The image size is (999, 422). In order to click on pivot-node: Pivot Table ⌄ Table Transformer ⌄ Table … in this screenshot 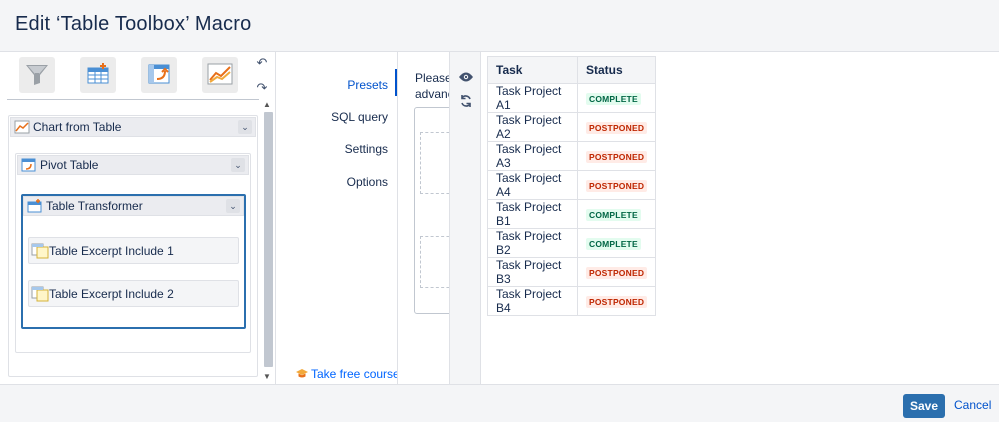, I will do `click(133, 253)`.